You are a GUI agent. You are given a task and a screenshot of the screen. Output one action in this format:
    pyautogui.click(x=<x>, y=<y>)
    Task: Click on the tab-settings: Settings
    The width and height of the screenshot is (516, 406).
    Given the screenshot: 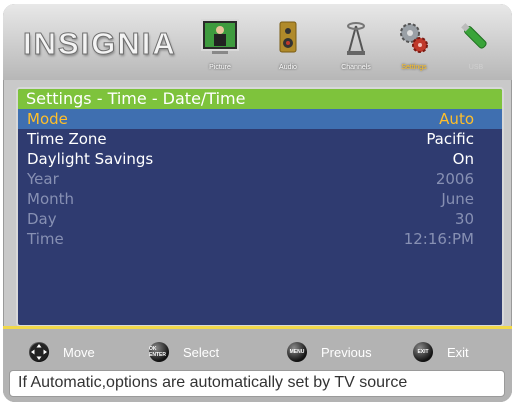 What is the action you would take?
    pyautogui.click(x=414, y=44)
    